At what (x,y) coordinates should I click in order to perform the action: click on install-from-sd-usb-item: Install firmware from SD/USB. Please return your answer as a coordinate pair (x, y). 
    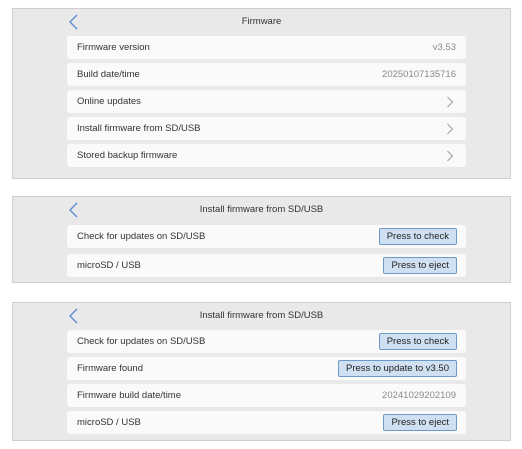
    Looking at the image, I should click on (266, 128).